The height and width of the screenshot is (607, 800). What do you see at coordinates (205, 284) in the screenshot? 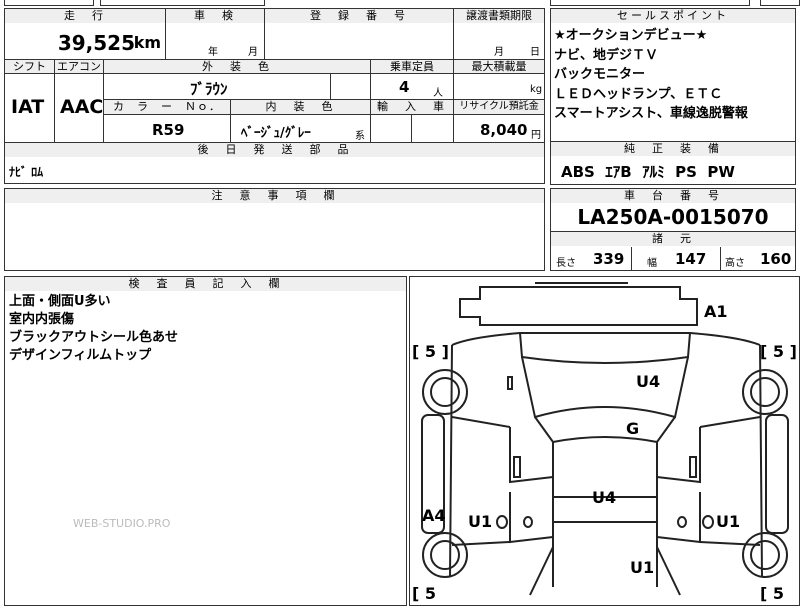
I see `inspector-header: 検 査 員 記 入 欄` at bounding box center [205, 284].